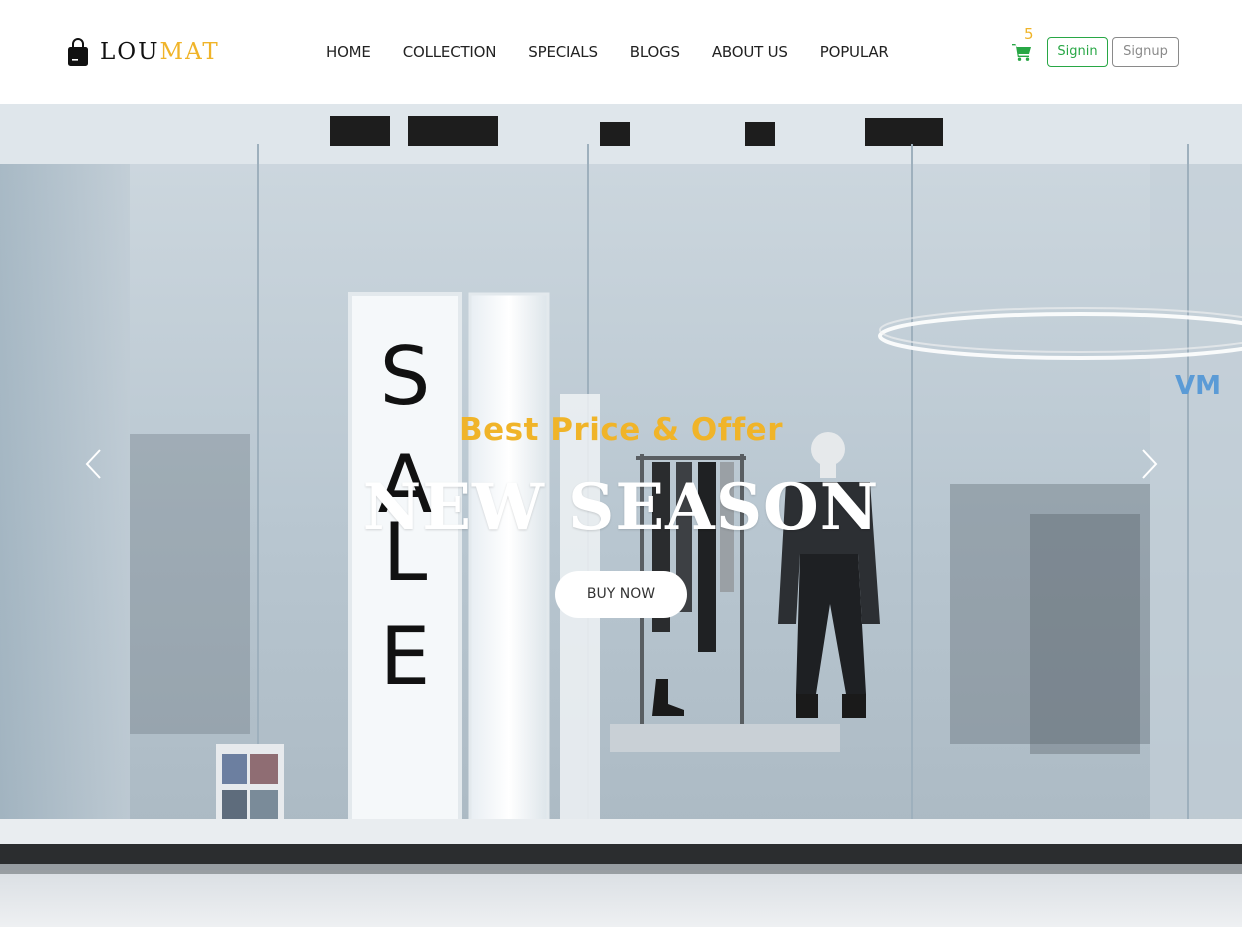  Describe the element at coordinates (854, 52) in the screenshot. I see `nav-item-popular: POPULAR` at that location.